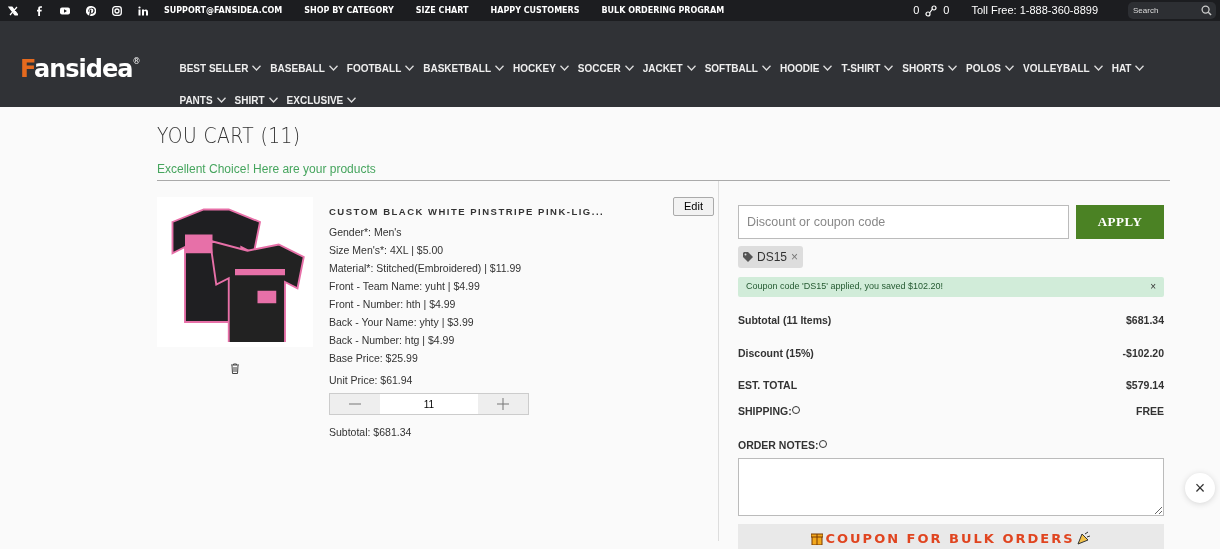 Image resolution: width=1220 pixels, height=549 pixels. I want to click on play-icon, so click(65, 10).